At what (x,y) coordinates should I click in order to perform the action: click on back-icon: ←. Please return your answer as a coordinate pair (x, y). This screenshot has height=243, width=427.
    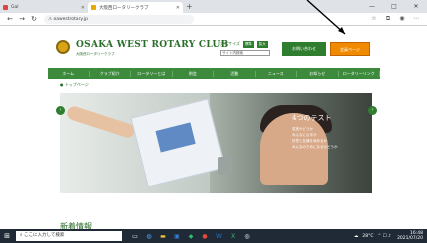
    Looking at the image, I should click on (10, 19).